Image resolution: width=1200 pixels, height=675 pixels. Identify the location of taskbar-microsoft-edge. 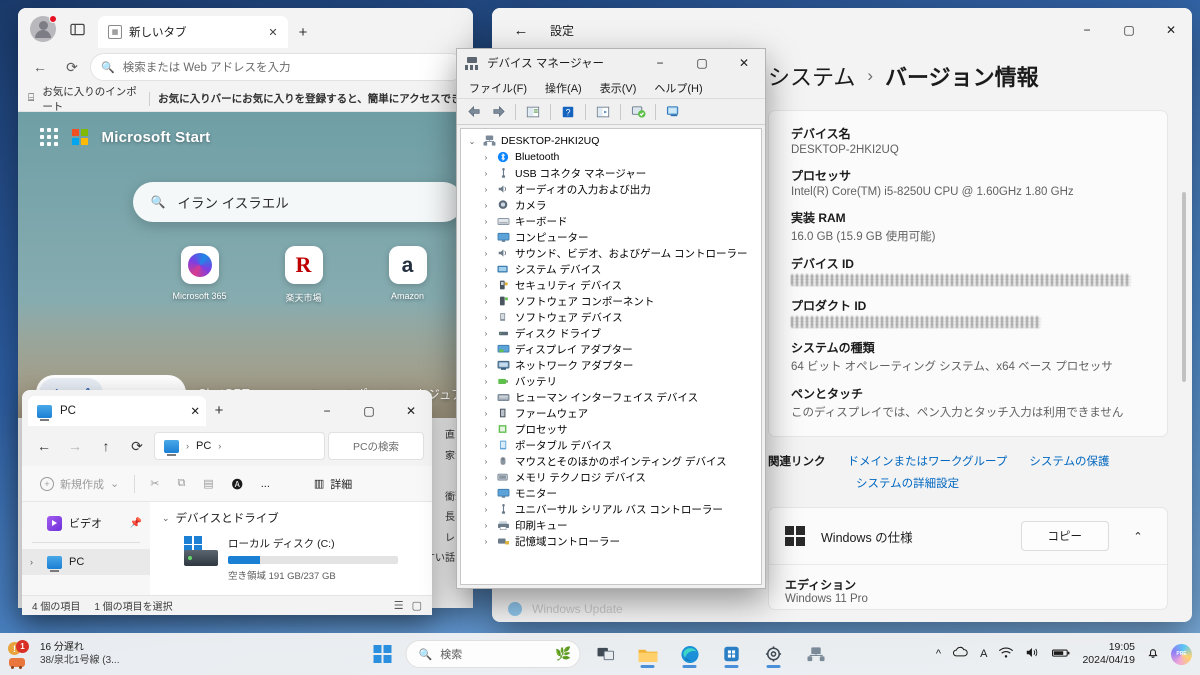
(690, 654).